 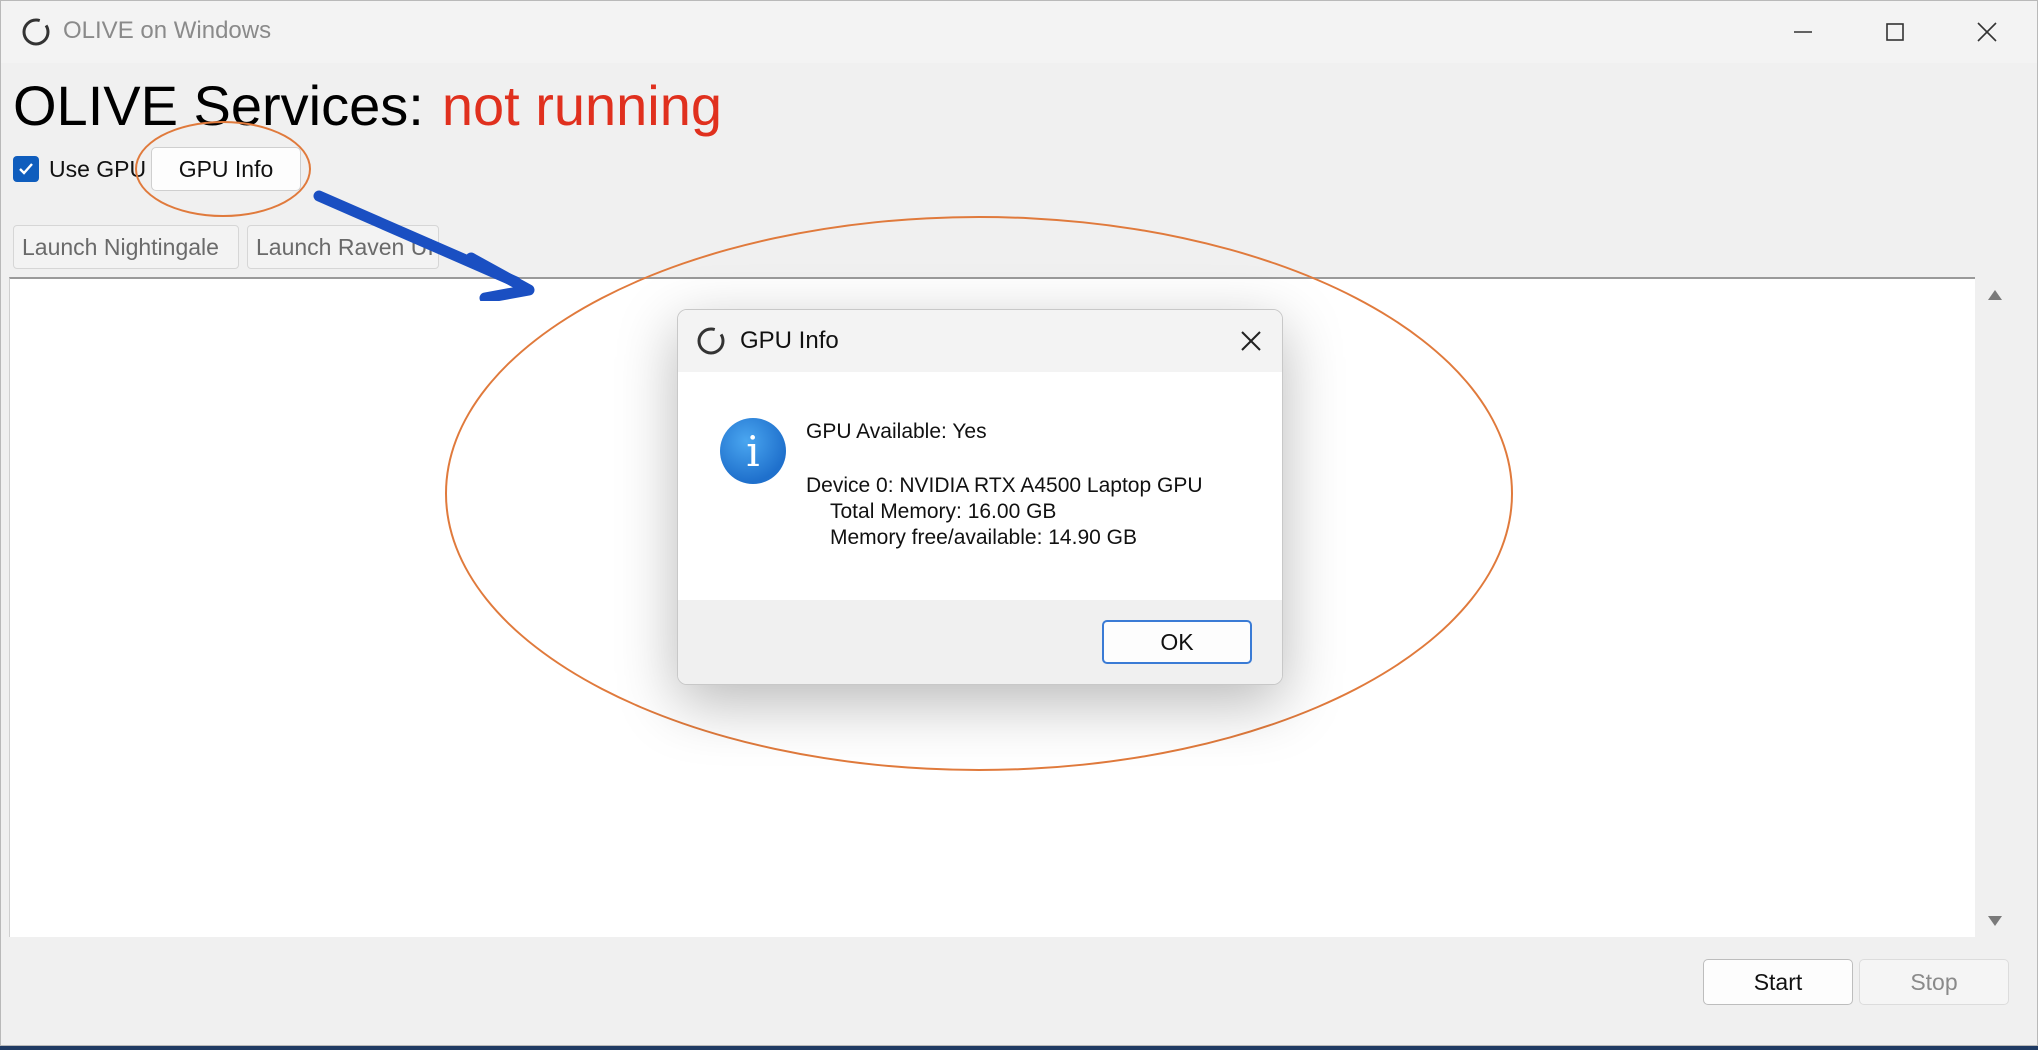 What do you see at coordinates (582, 105) in the screenshot?
I see `services-status: not running` at bounding box center [582, 105].